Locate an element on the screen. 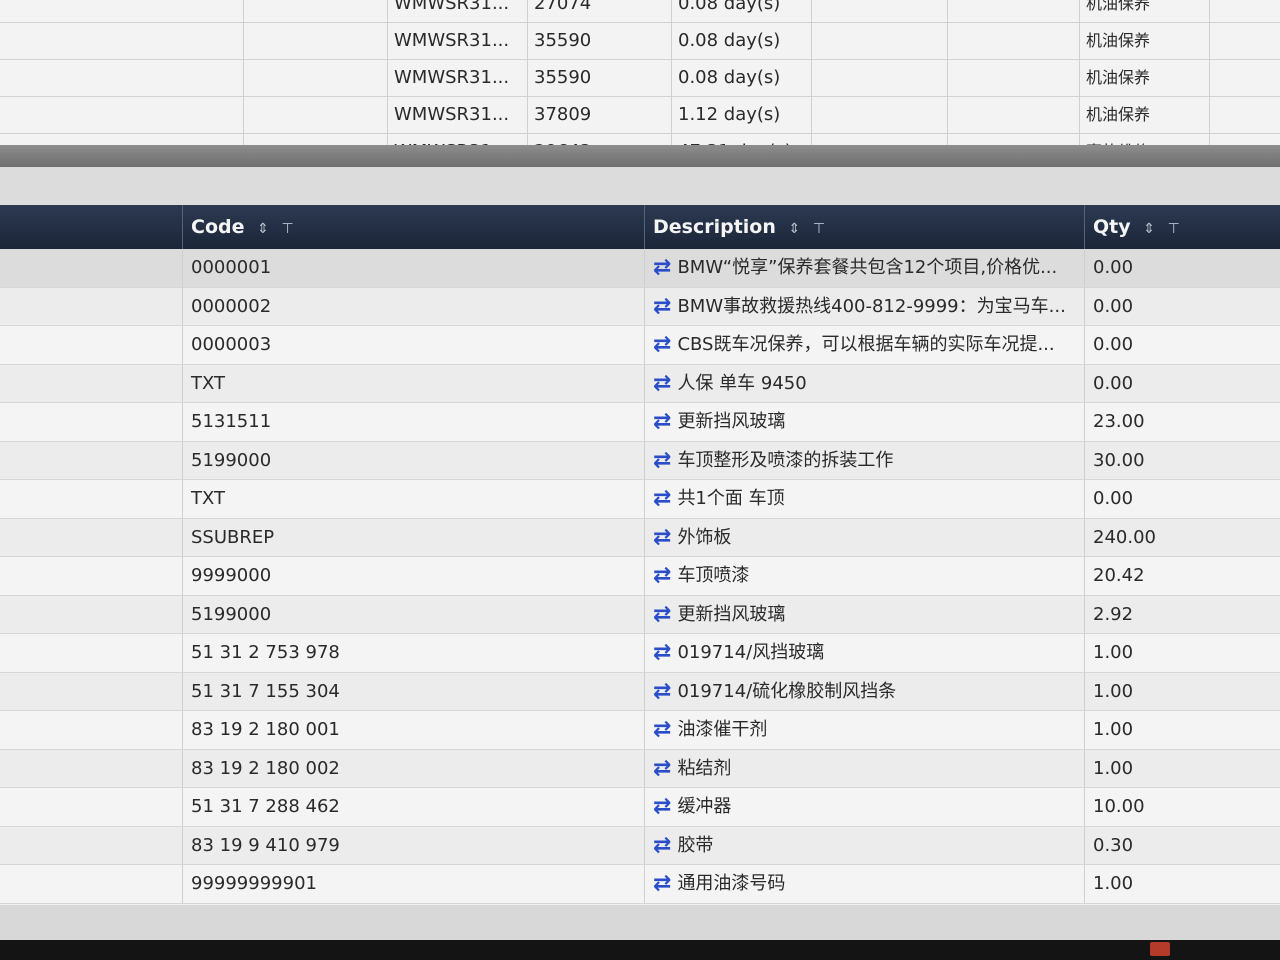 This screenshot has width=1280, height=960. column-header-code: Code ⇕ ⊤ is located at coordinates (414, 227).